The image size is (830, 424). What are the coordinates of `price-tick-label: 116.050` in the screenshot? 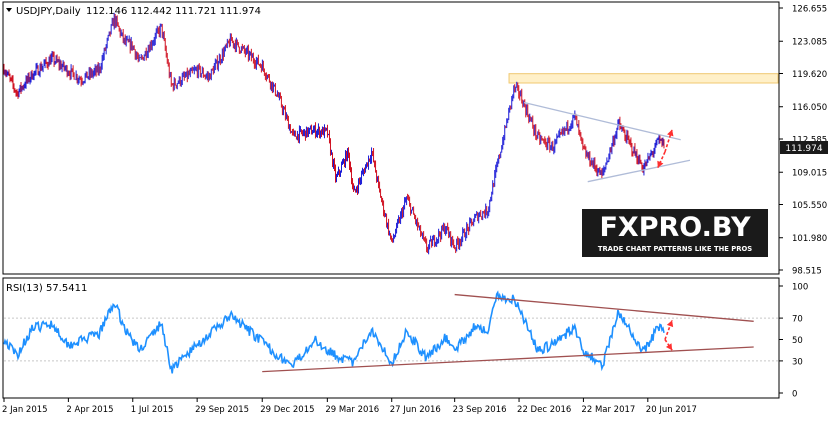 It's located at (809, 108).